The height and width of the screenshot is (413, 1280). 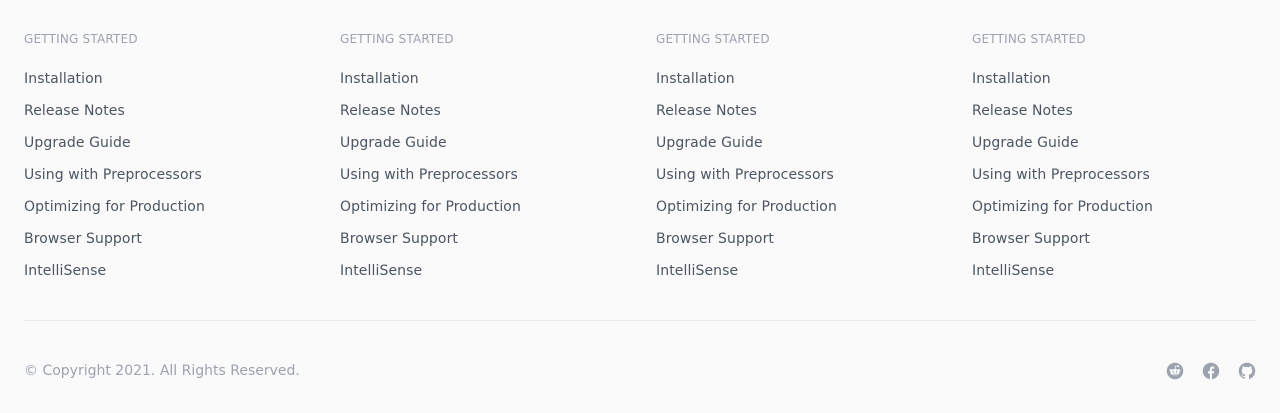 I want to click on social-links, so click(x=1211, y=371).